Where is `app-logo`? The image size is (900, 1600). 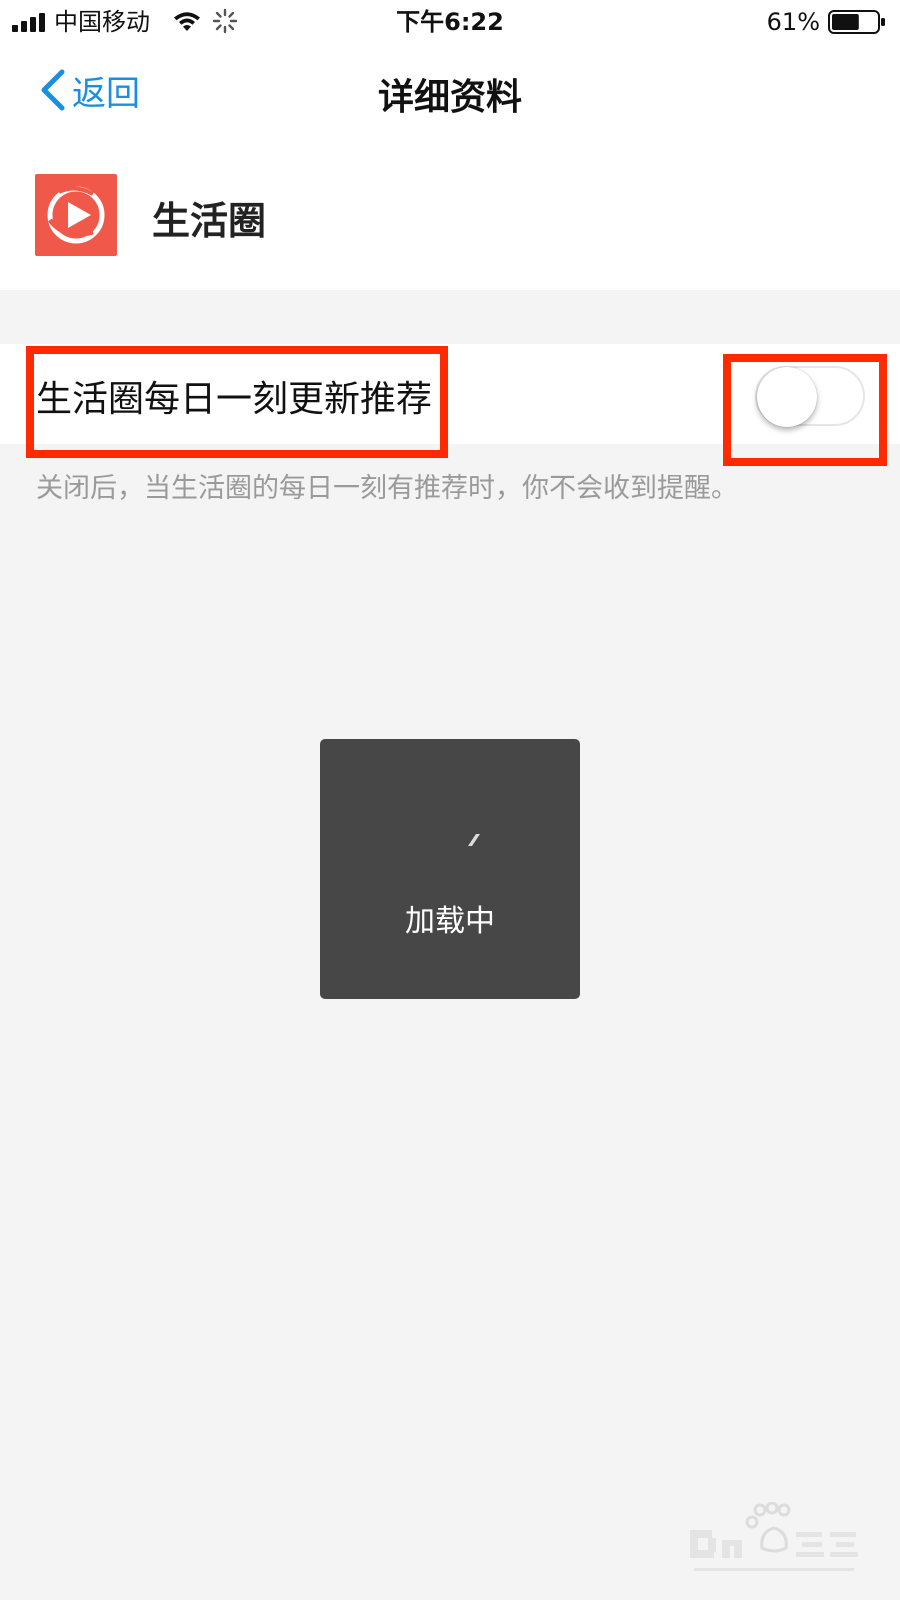
app-logo is located at coordinates (76, 215).